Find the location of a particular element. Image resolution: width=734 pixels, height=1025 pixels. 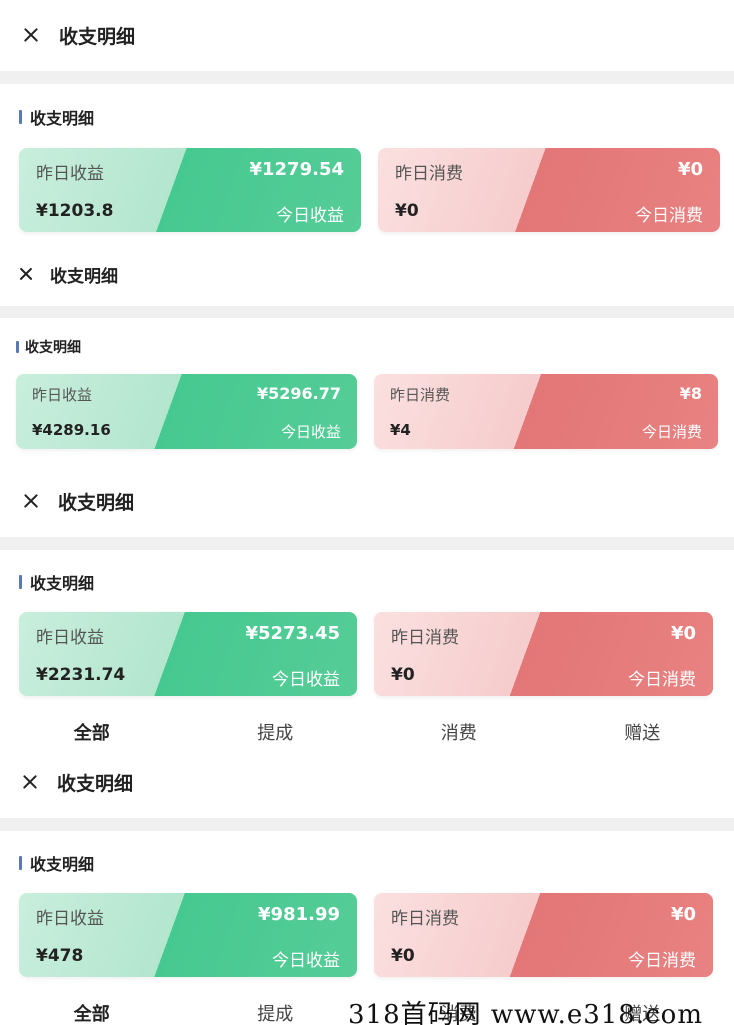

expense-card: 昨日消费 ¥8 ¥4 今日消费 is located at coordinates (546, 411).